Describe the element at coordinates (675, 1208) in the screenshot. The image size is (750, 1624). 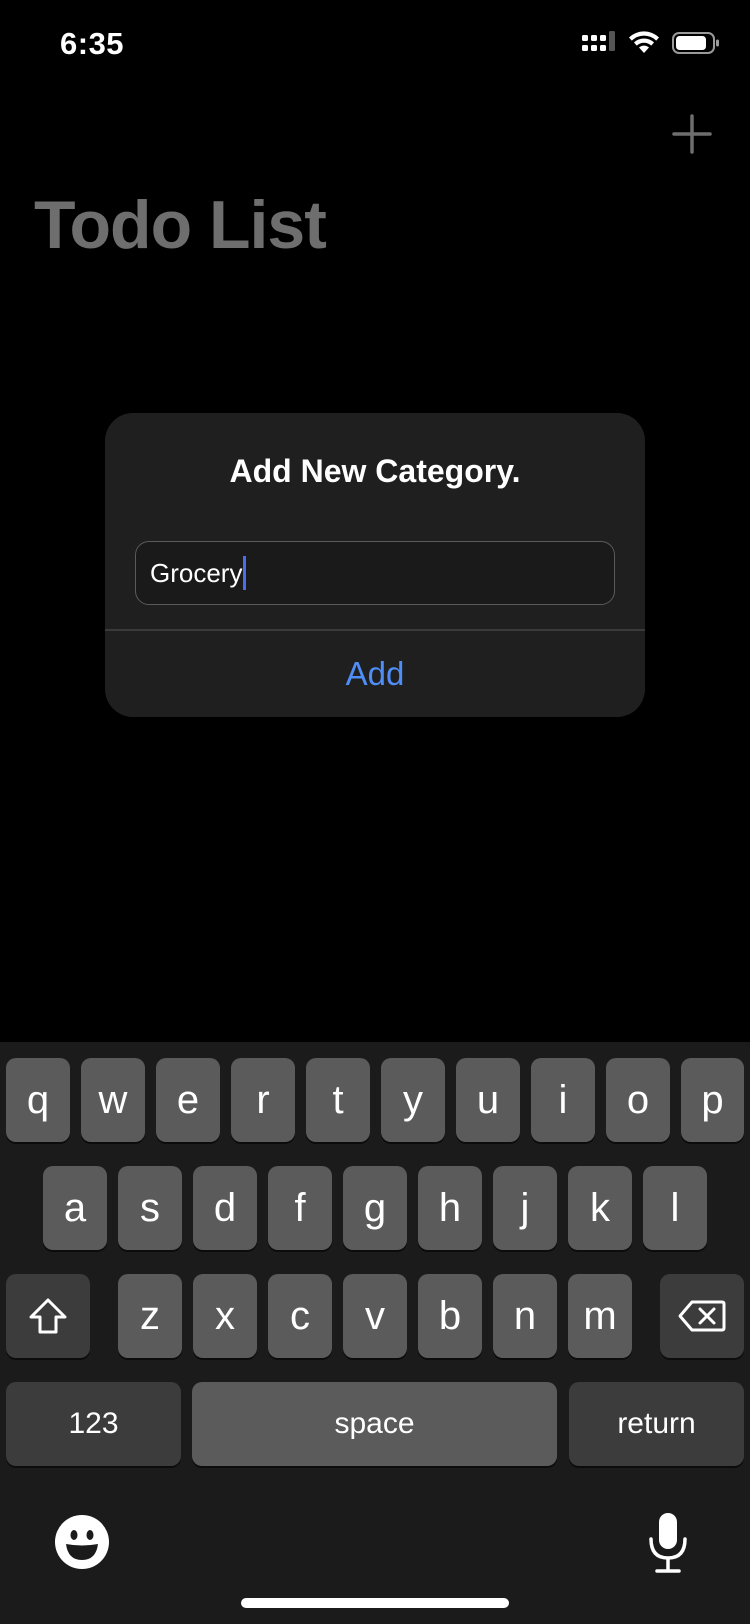
I see `key-l: l` at that location.